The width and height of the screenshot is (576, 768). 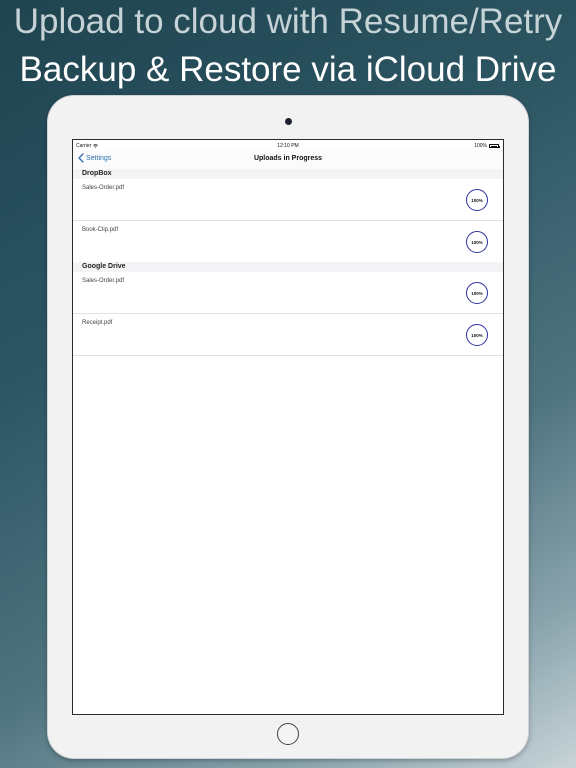 I want to click on status-bar: Carrier 12:10 PM 100%, so click(x=288, y=145).